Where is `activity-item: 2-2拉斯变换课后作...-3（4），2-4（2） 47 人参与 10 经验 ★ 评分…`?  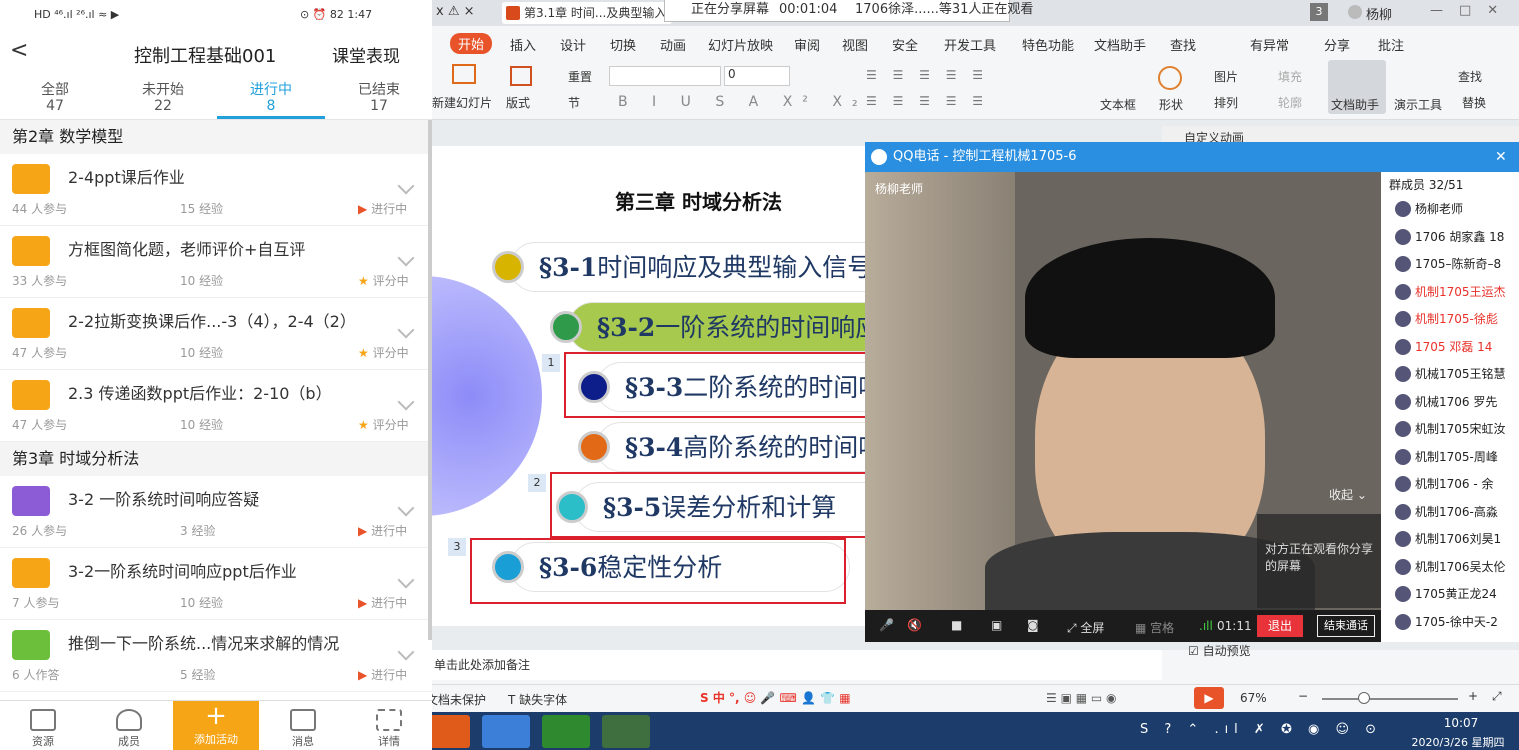 activity-item: 2-2拉斯变换课后作...-3（4），2-4（2） 47 人参与 10 经验 ★ 评分… is located at coordinates (216, 334).